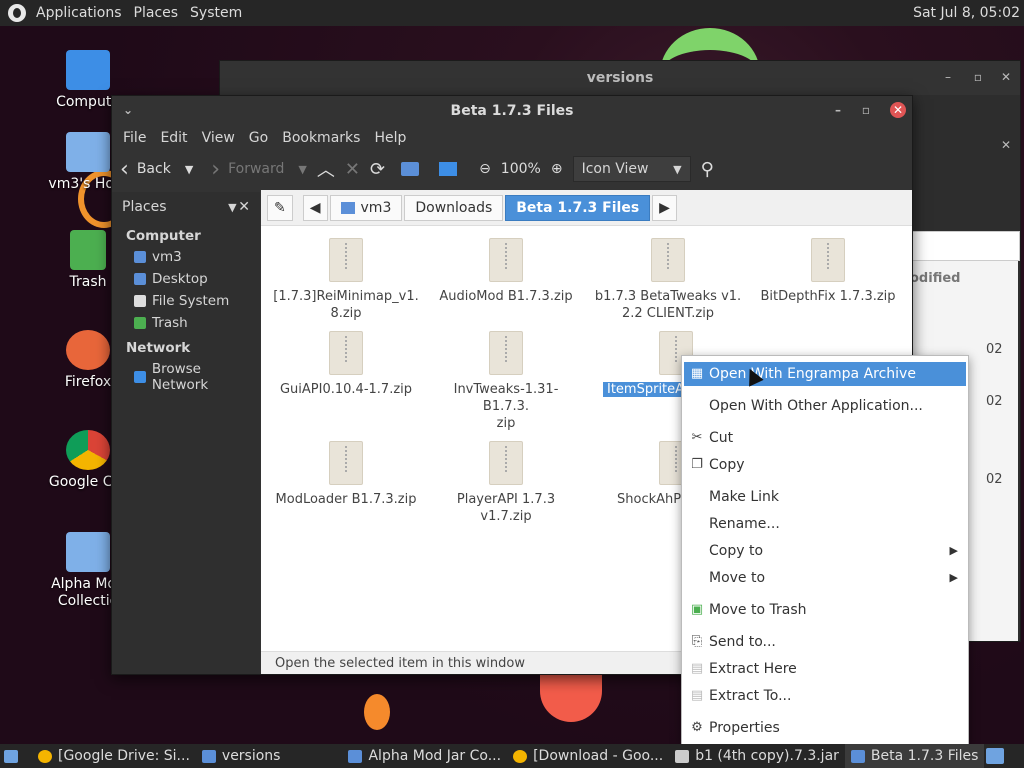  What do you see at coordinates (737, 578) in the screenshot?
I see `menu-item-label: Move to` at bounding box center [737, 578].